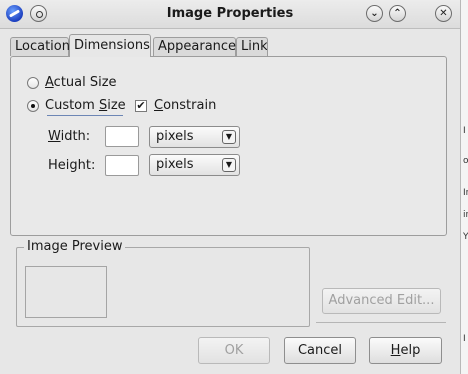  I want to click on background-window-strip: I o Ir ir Y I, so click(464, 187).